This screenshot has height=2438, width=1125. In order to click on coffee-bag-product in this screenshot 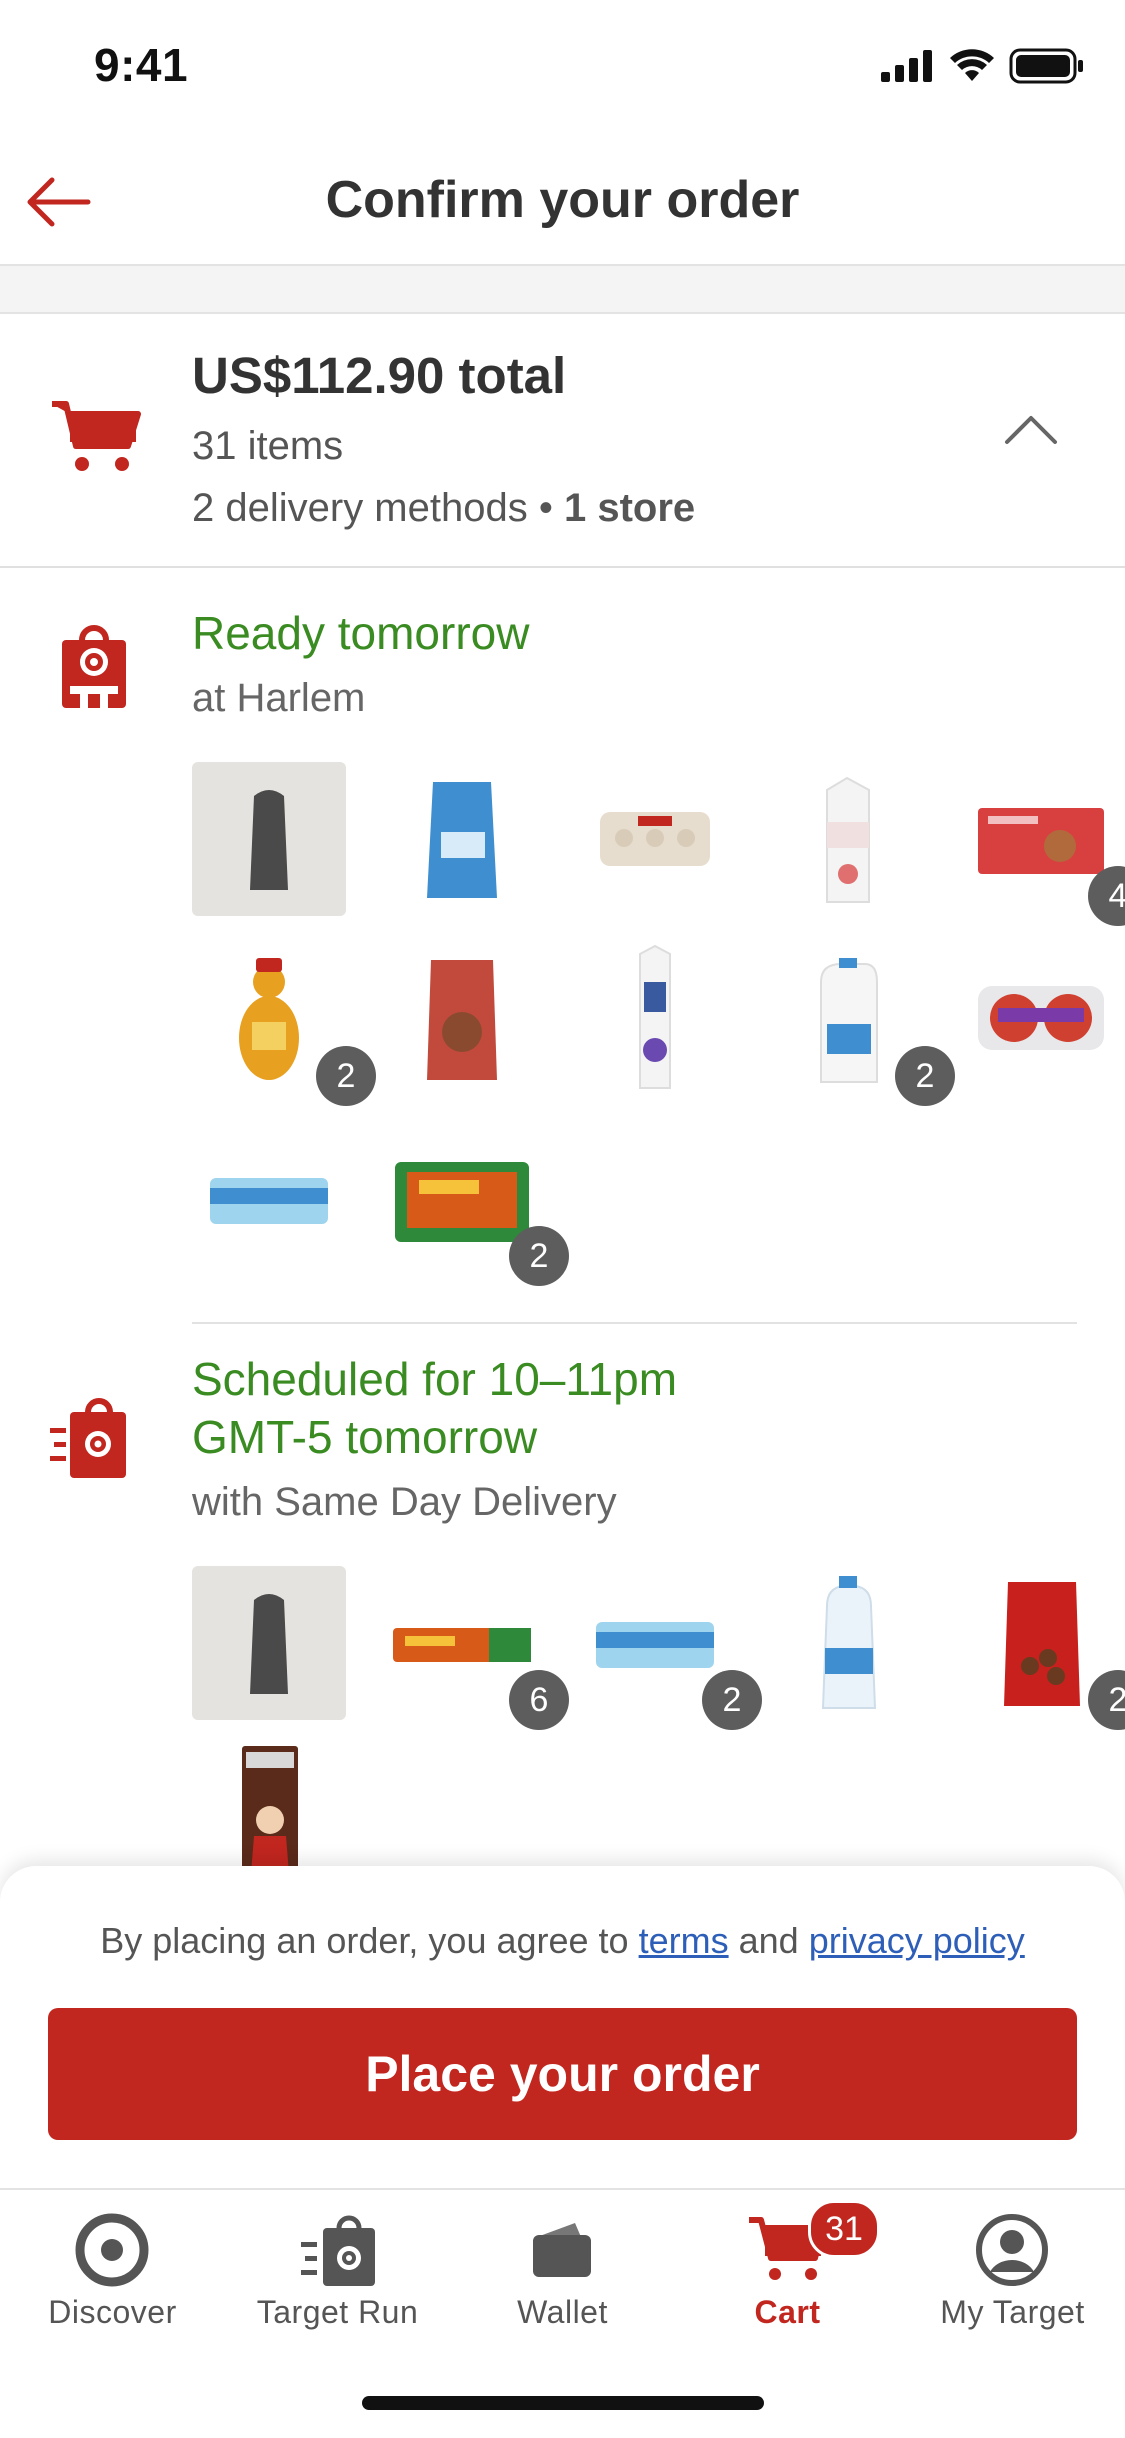, I will do `click(462, 1019)`.